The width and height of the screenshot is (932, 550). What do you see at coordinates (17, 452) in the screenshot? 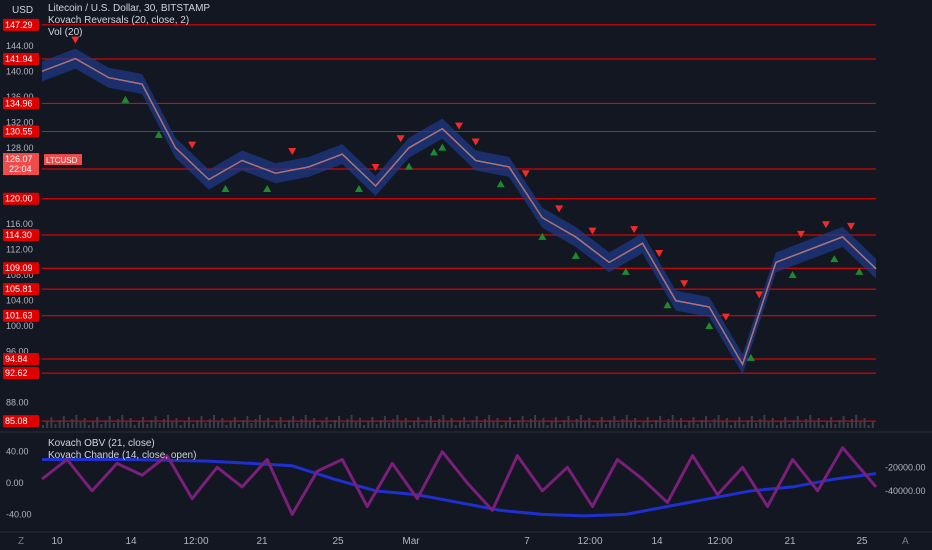
I see `osc-y-tick-label: 40.00` at bounding box center [17, 452].